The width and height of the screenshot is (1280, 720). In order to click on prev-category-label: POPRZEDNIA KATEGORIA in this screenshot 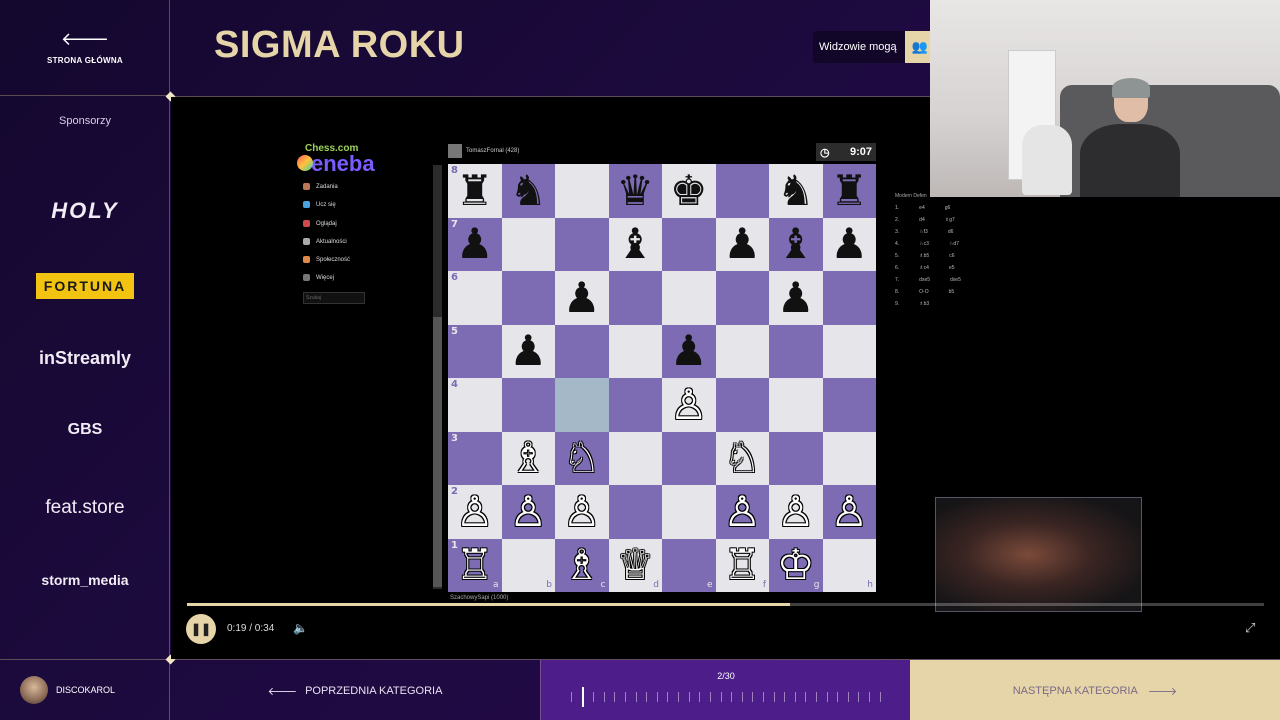, I will do `click(374, 690)`.